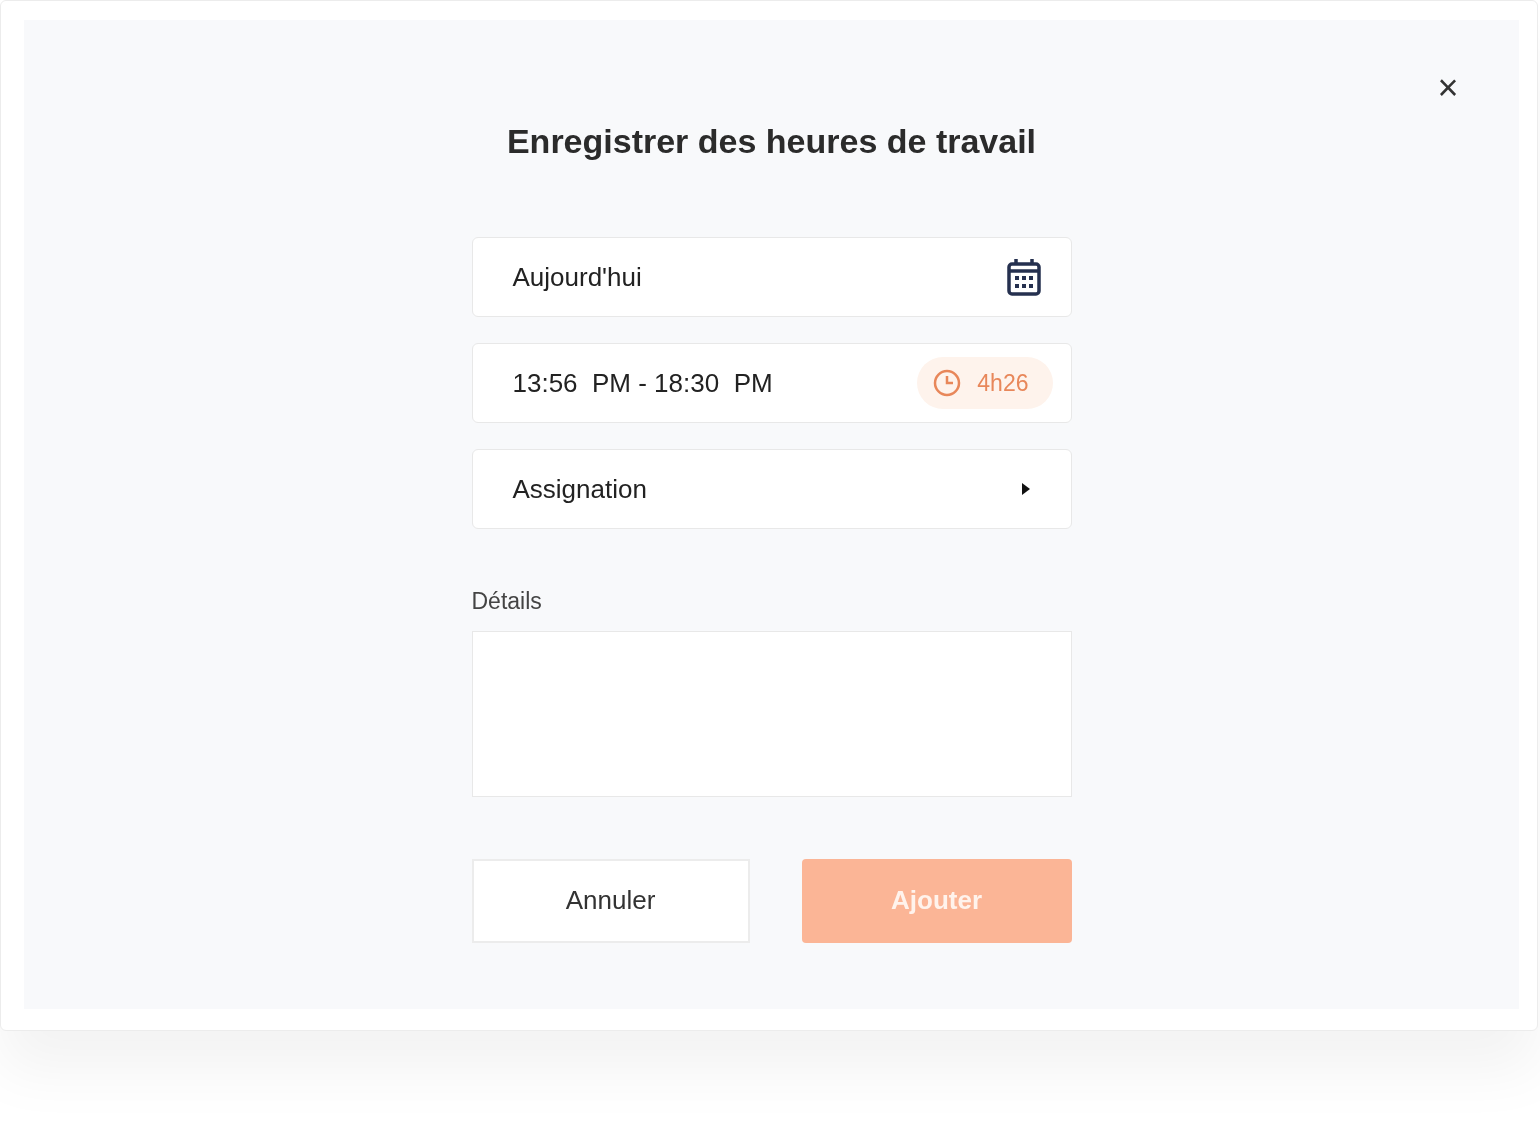 This screenshot has height=1128, width=1540. What do you see at coordinates (579, 489) in the screenshot?
I see `assignment-label: Assignation` at bounding box center [579, 489].